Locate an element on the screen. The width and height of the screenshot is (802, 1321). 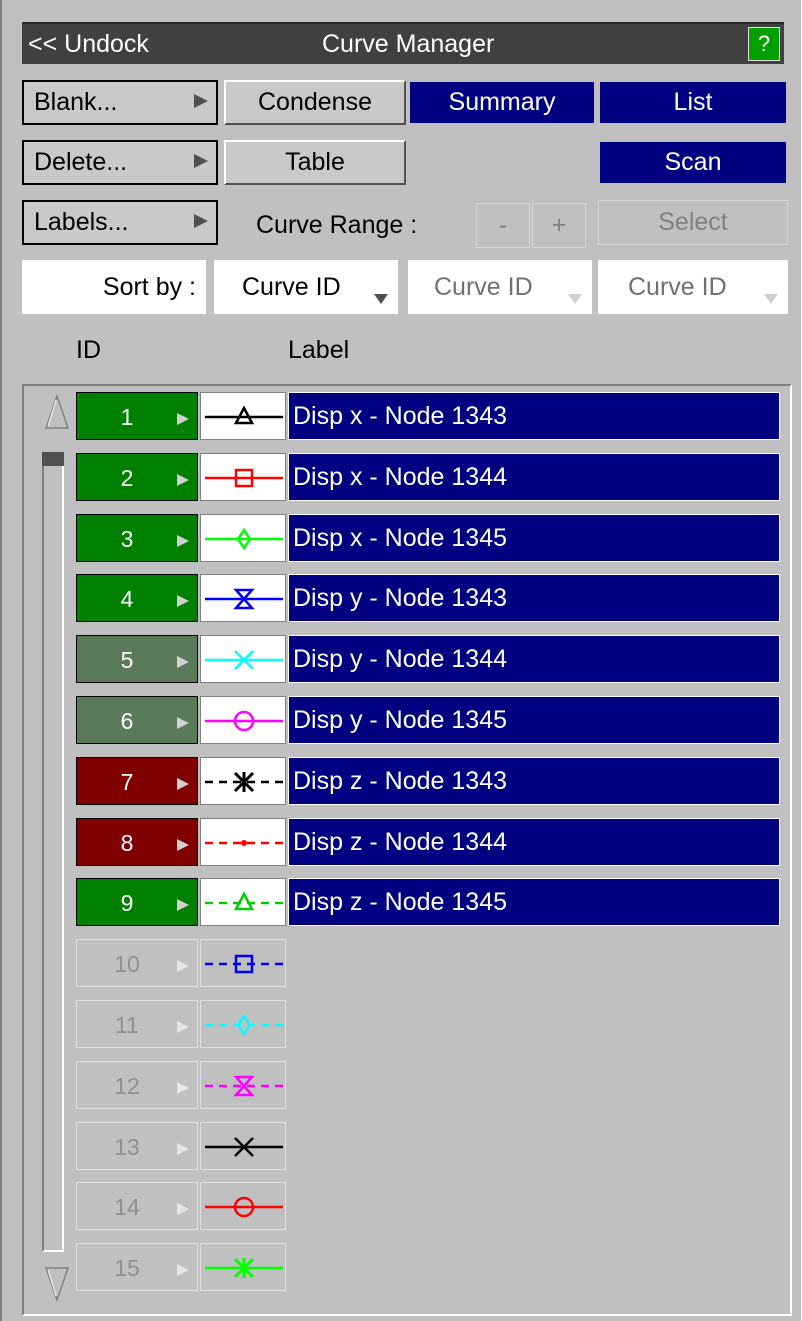
curve-id-number: 3 is located at coordinates (127, 539).